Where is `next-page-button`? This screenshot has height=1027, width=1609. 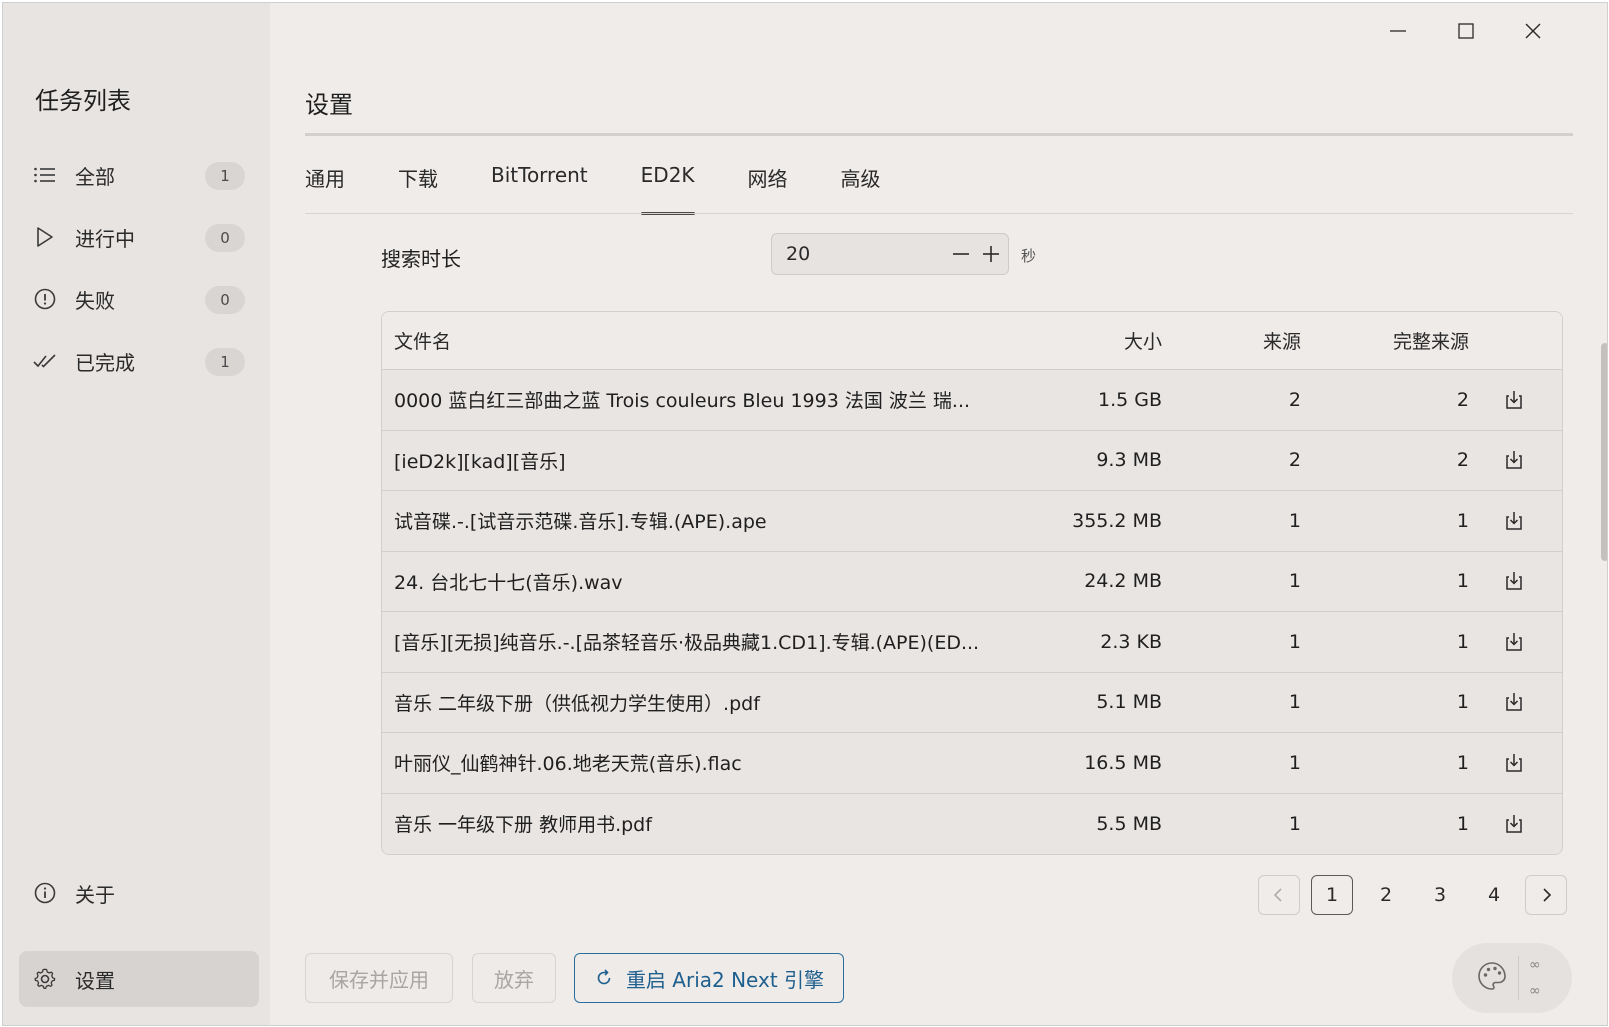
next-page-button is located at coordinates (1546, 895).